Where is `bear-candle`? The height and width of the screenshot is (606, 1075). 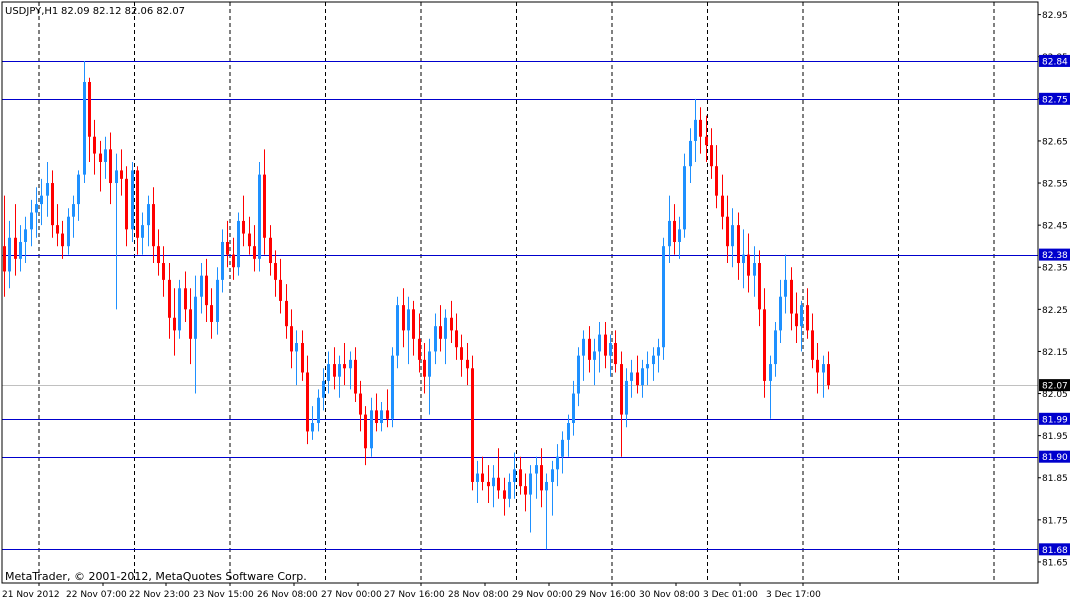
bear-candle is located at coordinates (472, 423).